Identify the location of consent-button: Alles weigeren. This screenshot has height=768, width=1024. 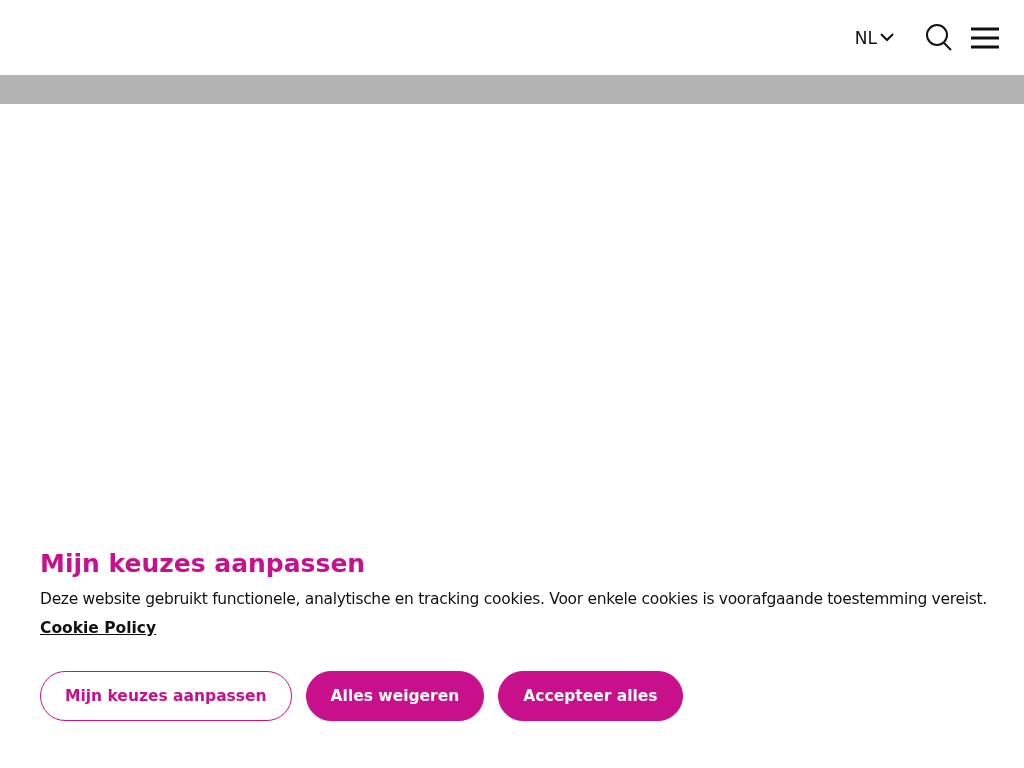
(395, 696).